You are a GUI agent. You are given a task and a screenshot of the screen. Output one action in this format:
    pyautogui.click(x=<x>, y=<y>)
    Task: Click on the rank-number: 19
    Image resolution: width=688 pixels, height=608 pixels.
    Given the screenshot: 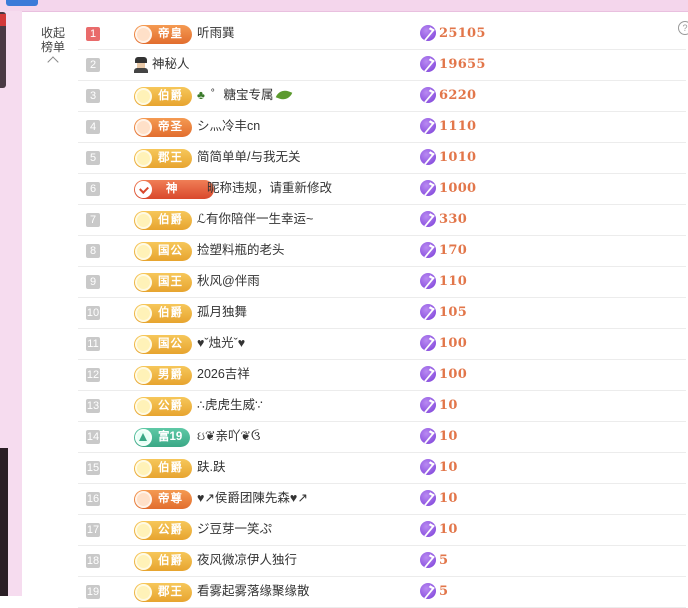 What is the action you would take?
    pyautogui.click(x=93, y=592)
    